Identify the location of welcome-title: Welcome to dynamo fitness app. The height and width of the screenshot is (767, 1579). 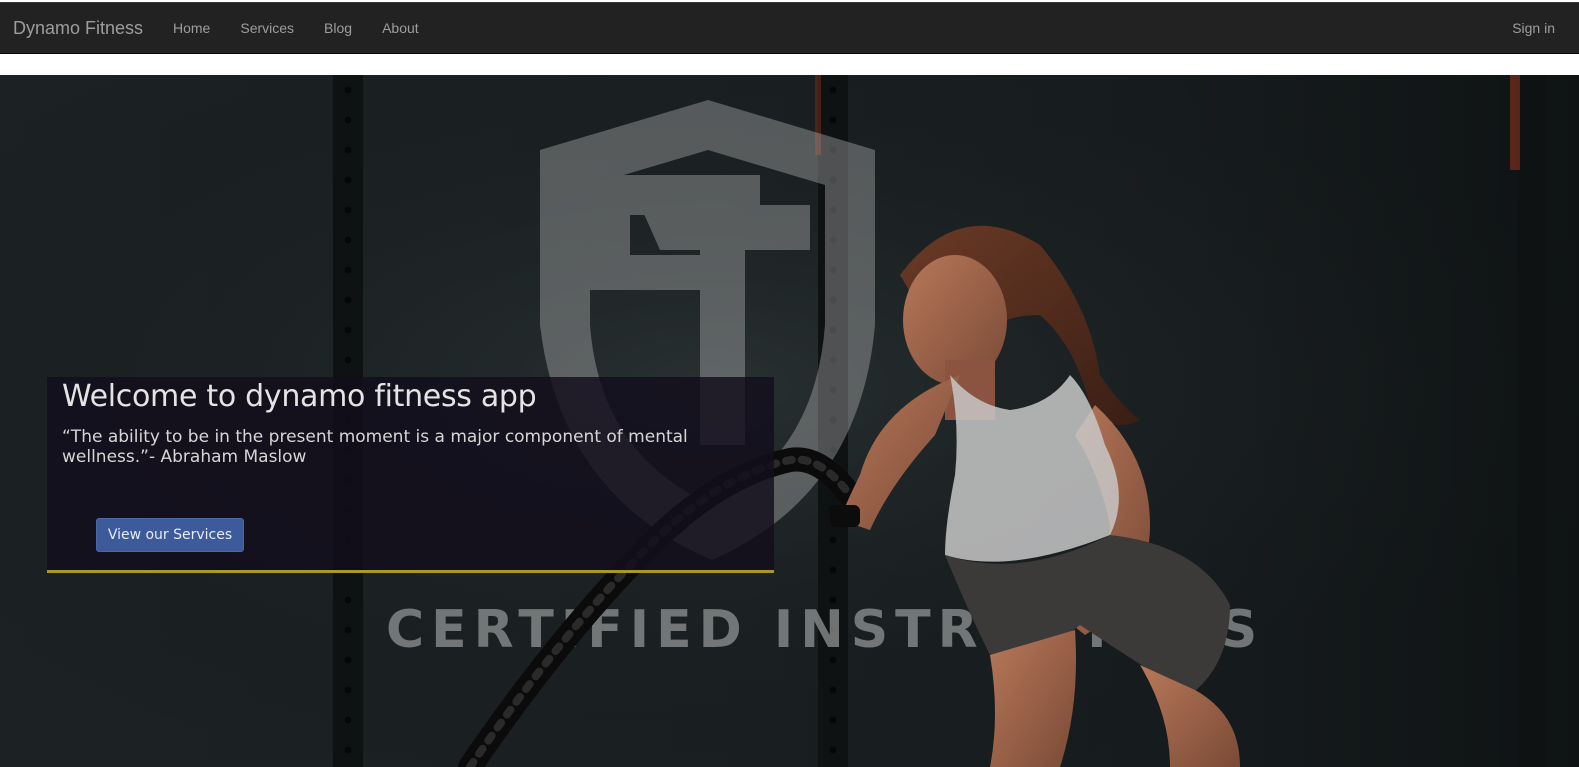
(299, 396).